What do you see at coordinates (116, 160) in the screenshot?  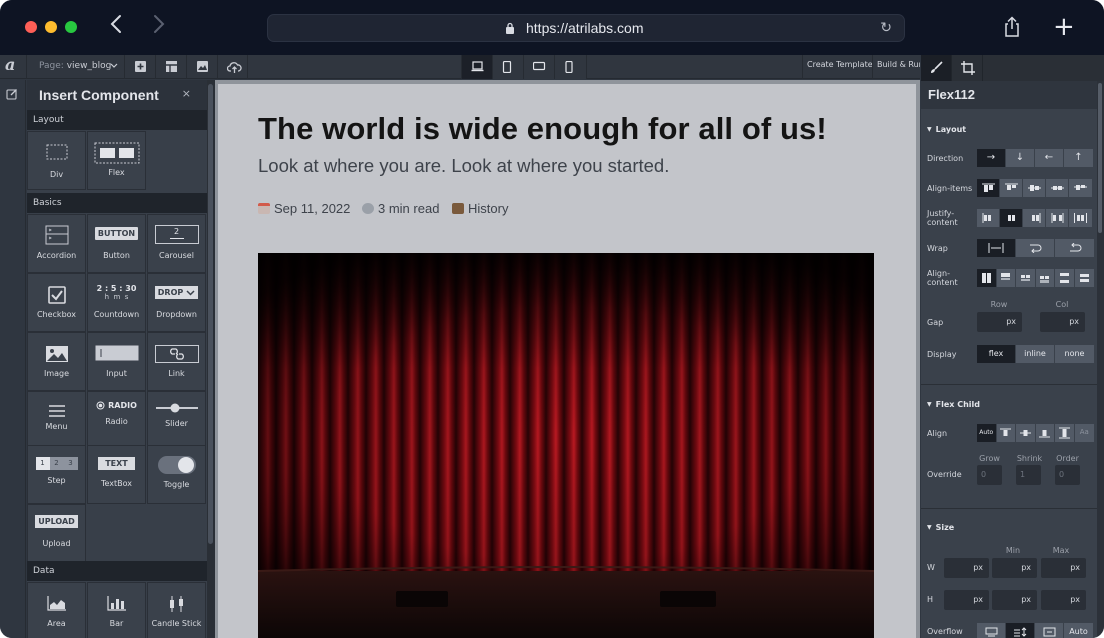 I see `component-flex: Flex` at bounding box center [116, 160].